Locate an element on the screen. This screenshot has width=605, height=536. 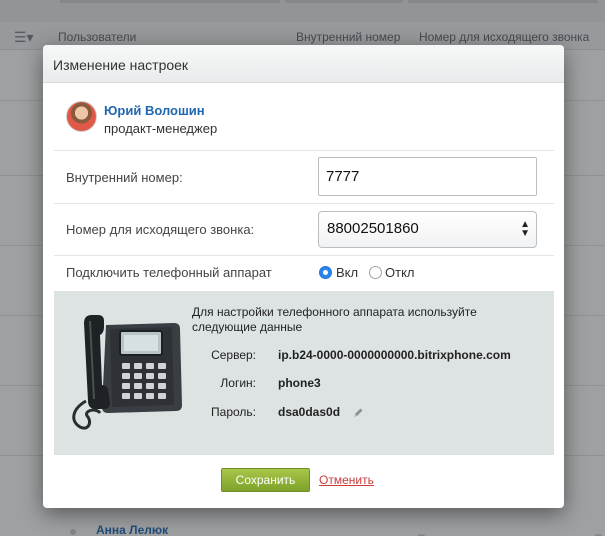
user-name-link: Юрий Волошин is located at coordinates (154, 110).